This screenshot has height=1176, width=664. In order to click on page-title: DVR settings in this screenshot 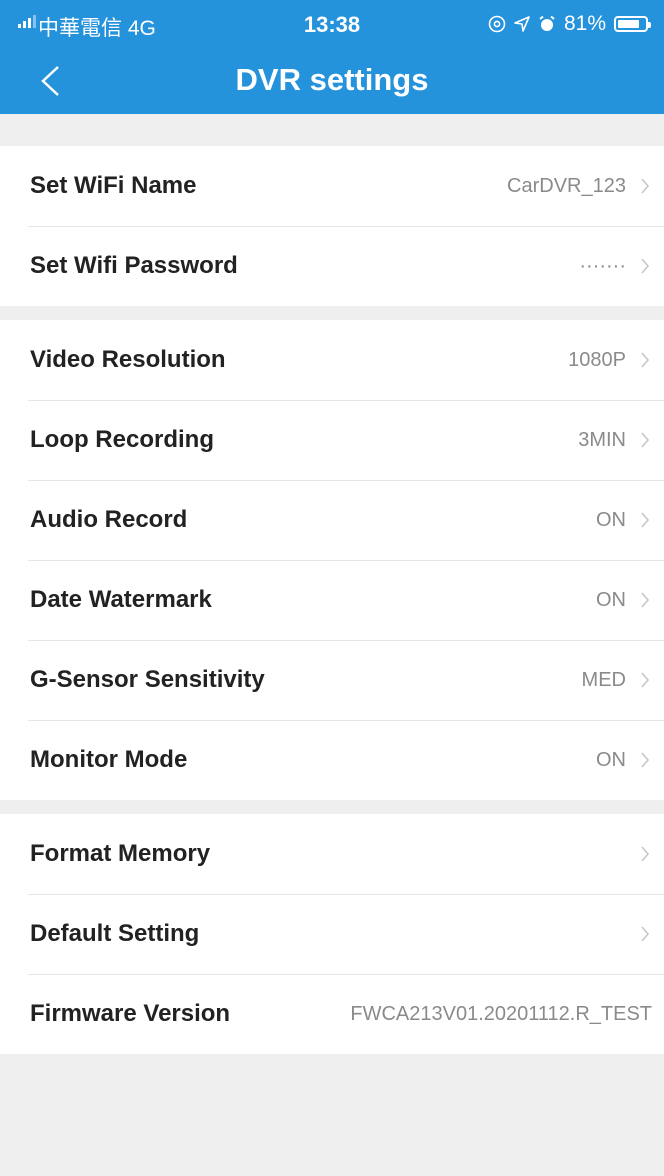, I will do `click(332, 79)`.